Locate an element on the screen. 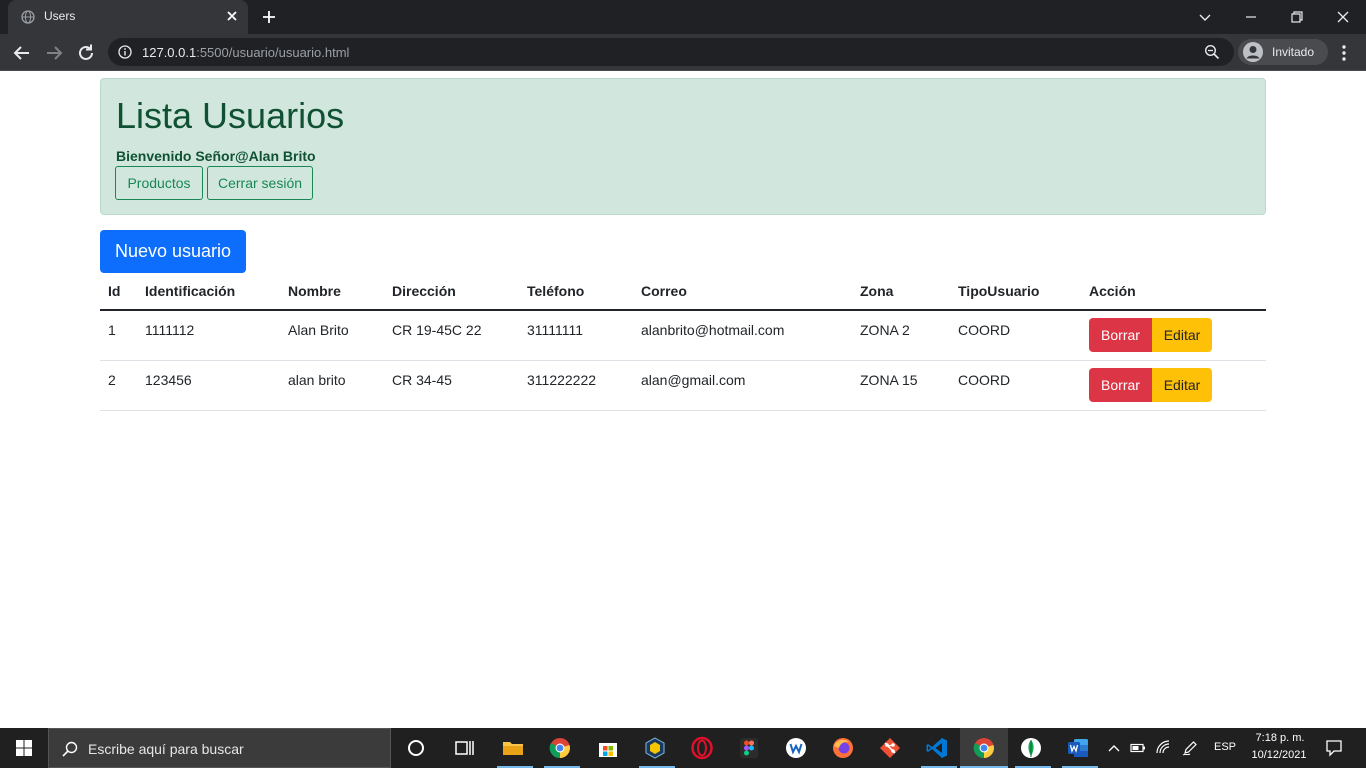 Image resolution: width=1366 pixels, height=768 pixels. language-indicator: ESP is located at coordinates (1225, 747).